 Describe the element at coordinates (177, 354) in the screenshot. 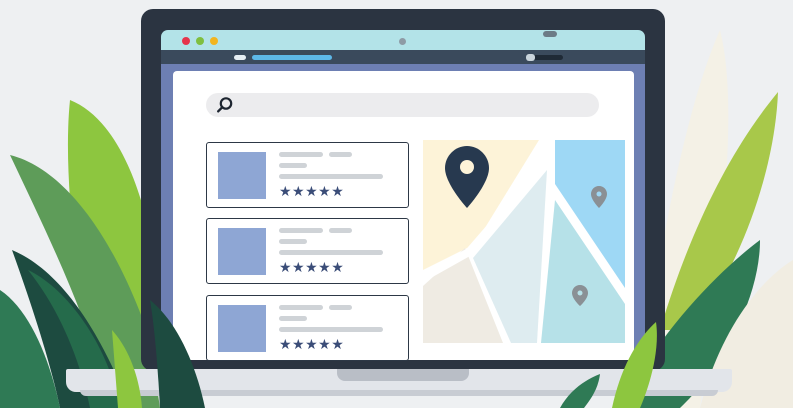

I see `leaf-fg-left` at that location.